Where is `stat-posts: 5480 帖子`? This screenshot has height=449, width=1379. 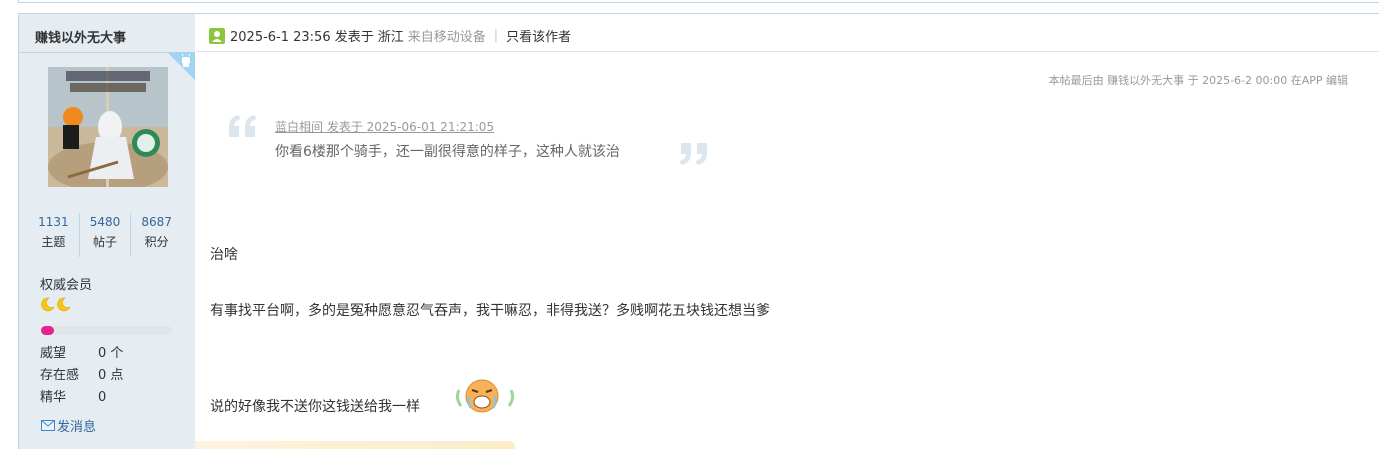 stat-posts: 5480 帖子 is located at coordinates (104, 235).